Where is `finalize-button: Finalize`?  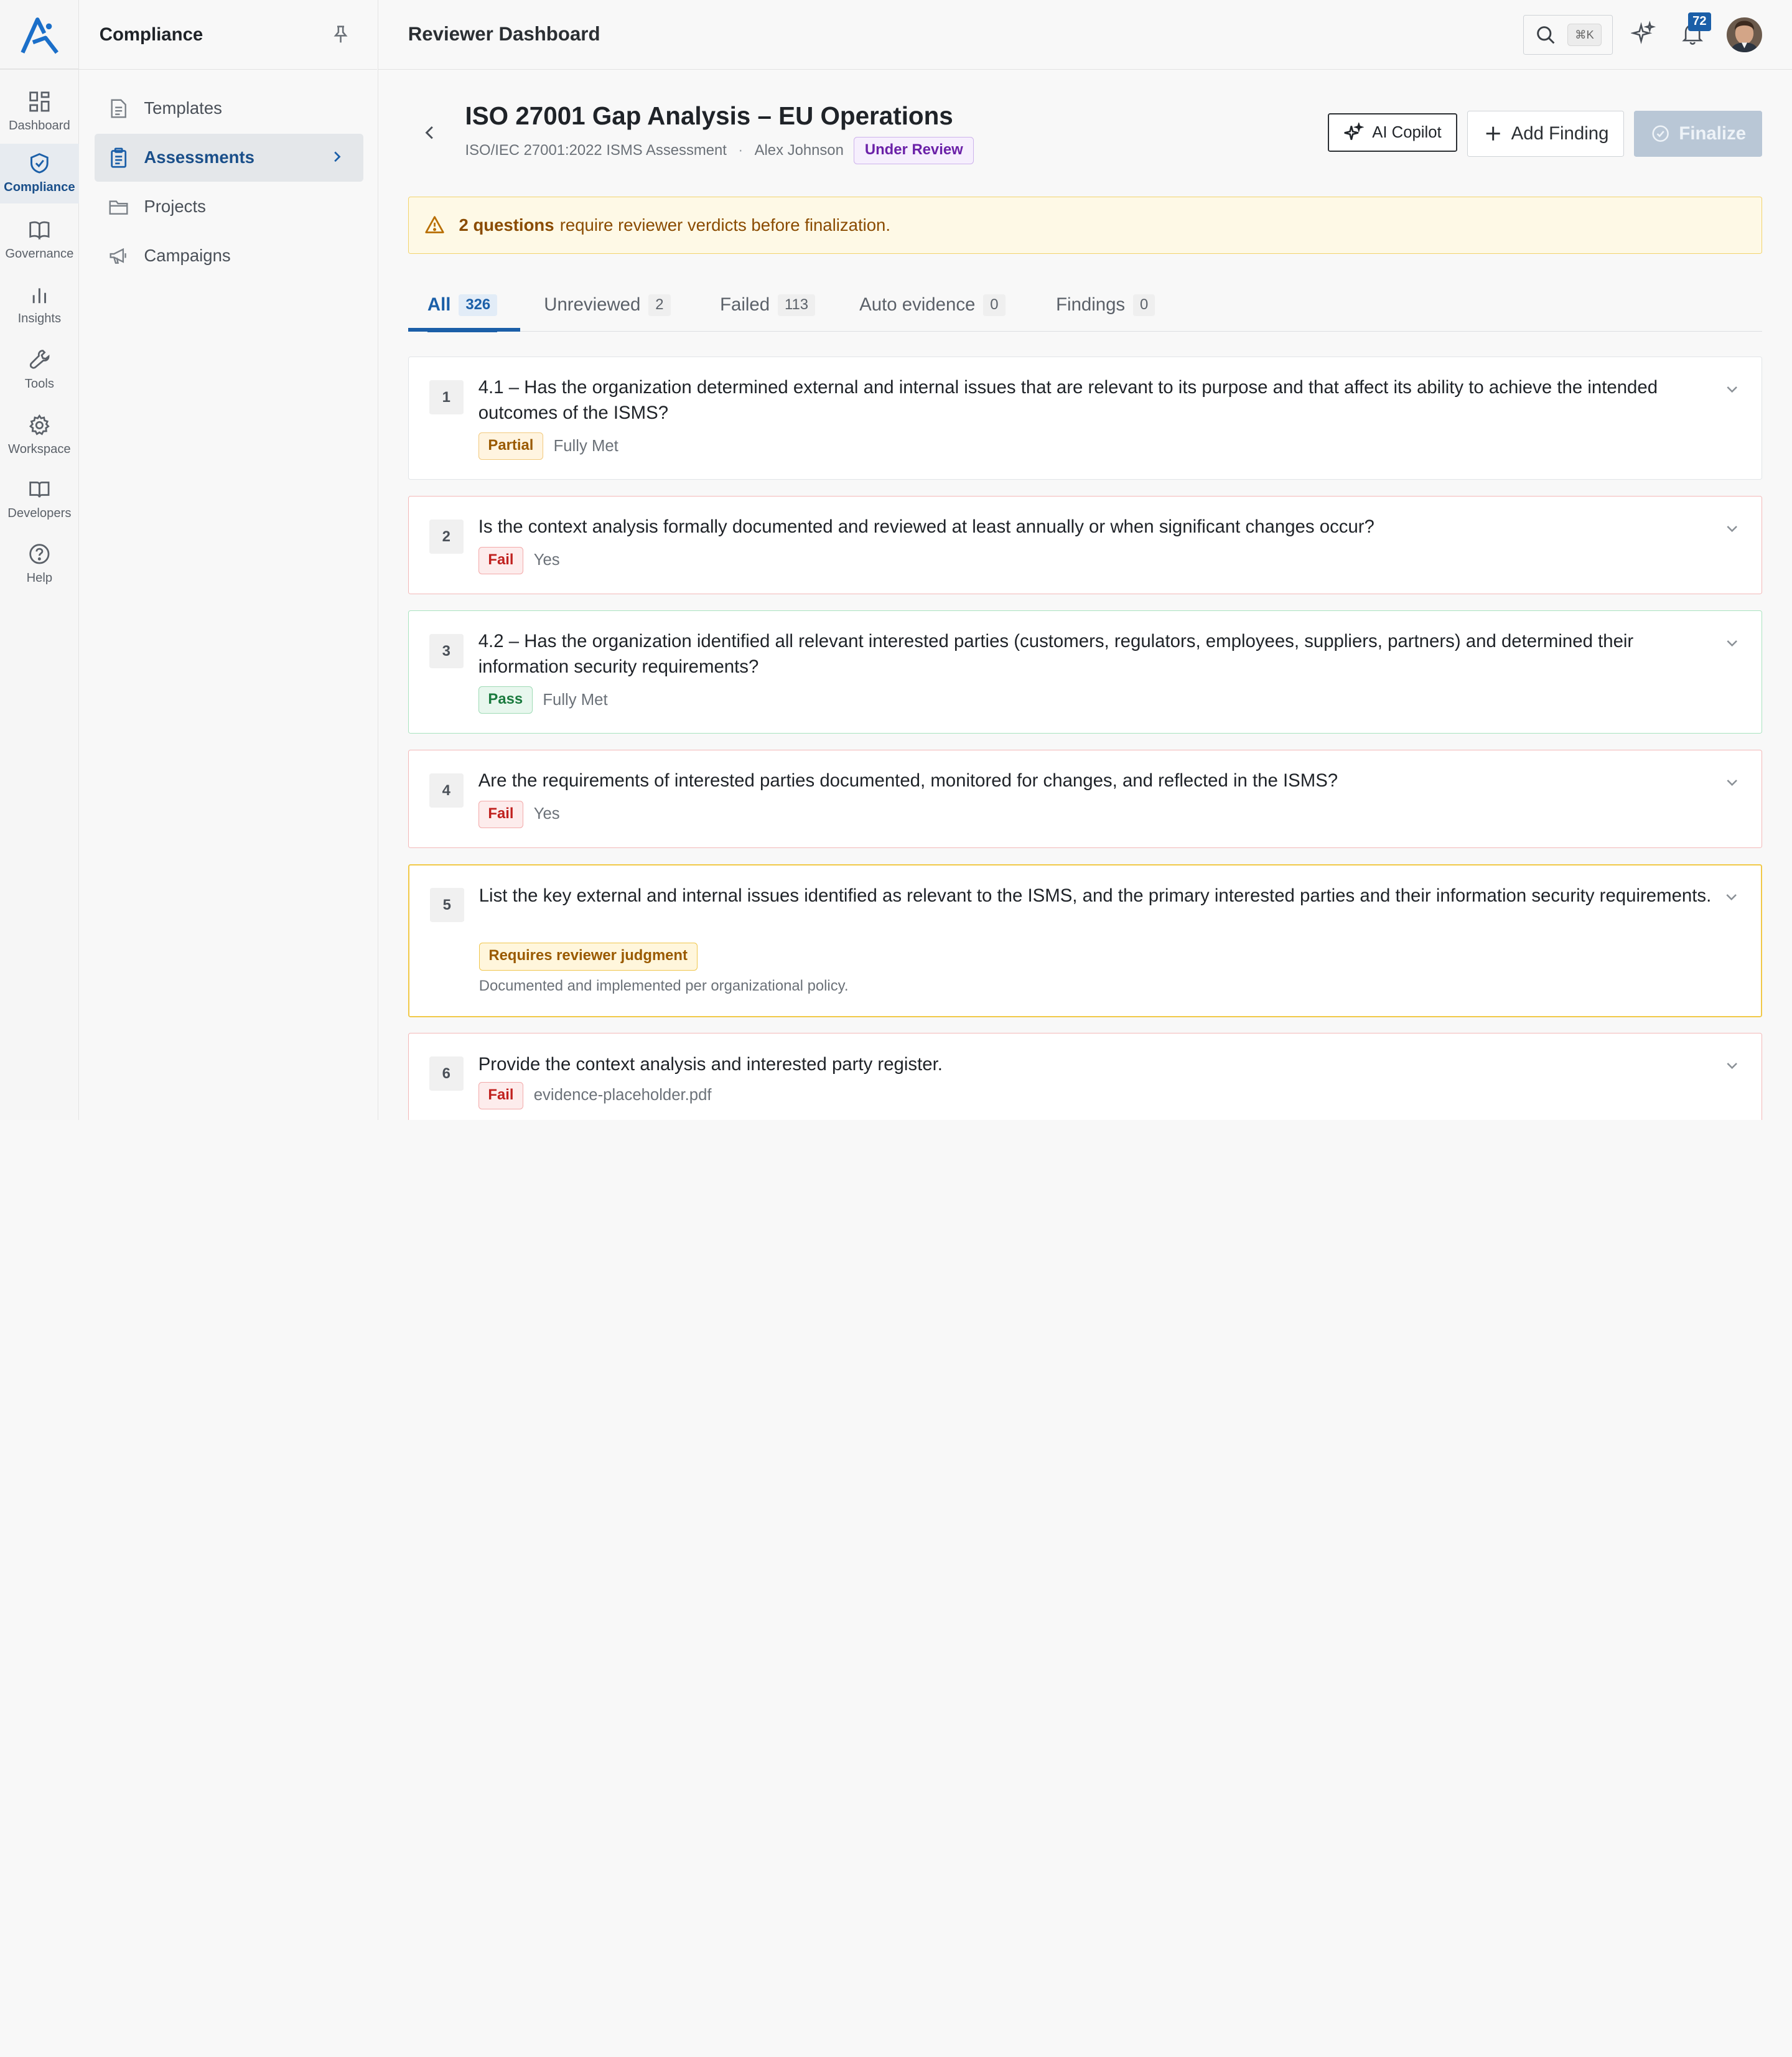
finalize-button: Finalize is located at coordinates (1699, 134).